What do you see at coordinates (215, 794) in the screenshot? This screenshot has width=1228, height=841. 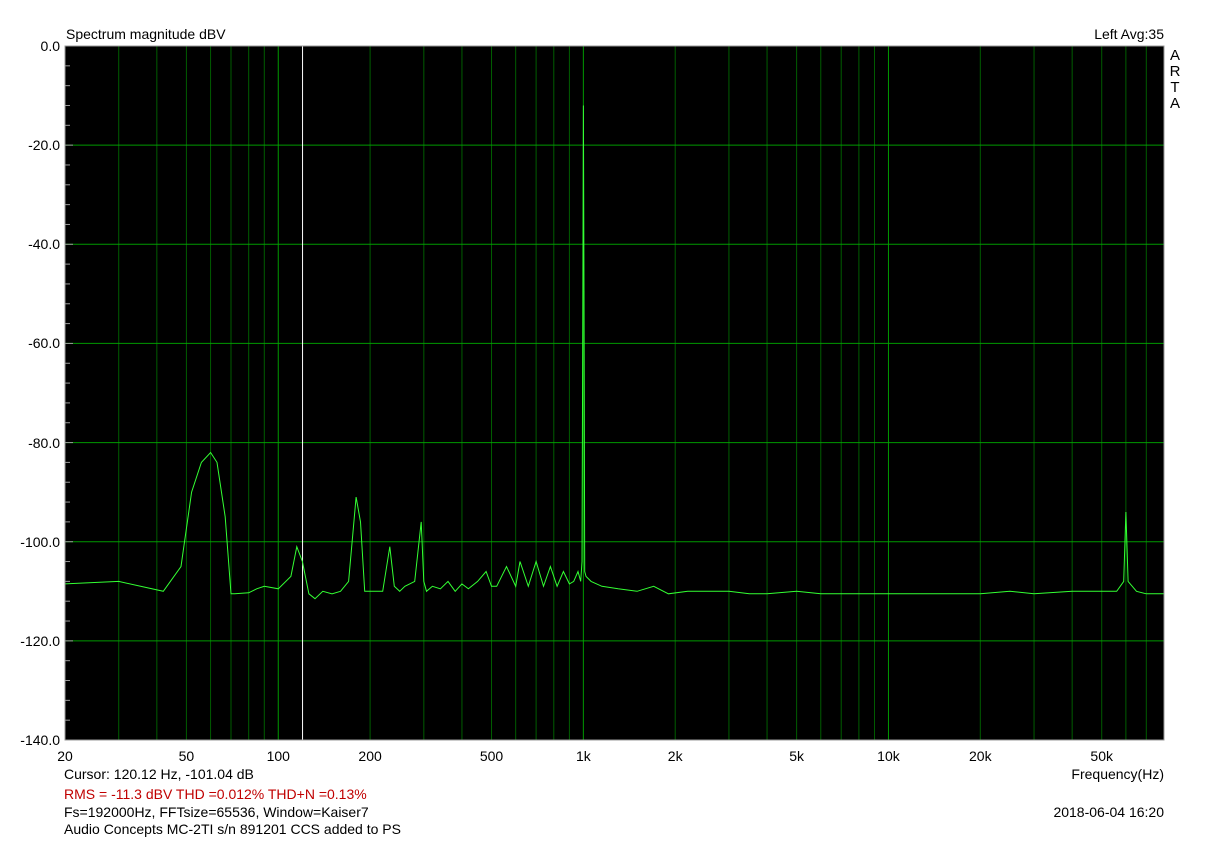 I see `measurement-readout: RMS = -11.3 dBV THD =0.012% THD+N =0.13%` at bounding box center [215, 794].